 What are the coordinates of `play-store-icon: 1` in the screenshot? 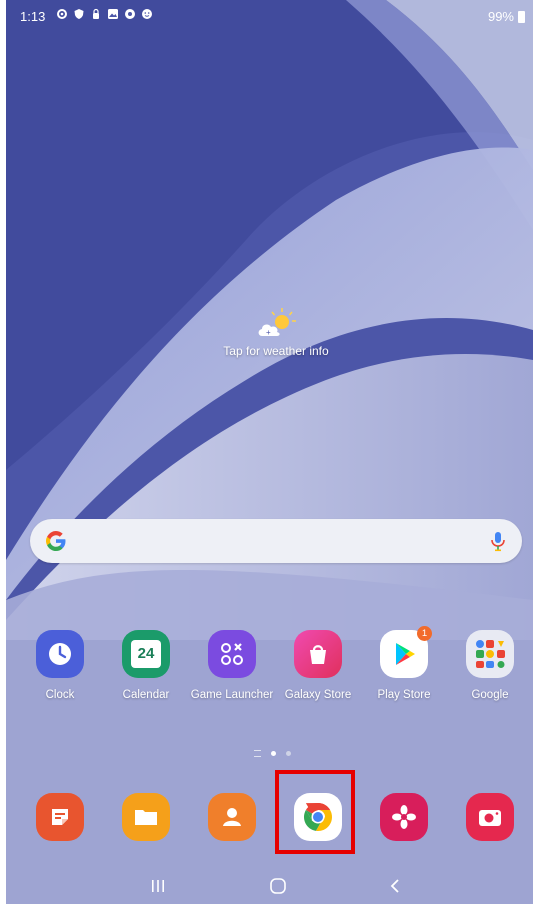 It's located at (406, 652).